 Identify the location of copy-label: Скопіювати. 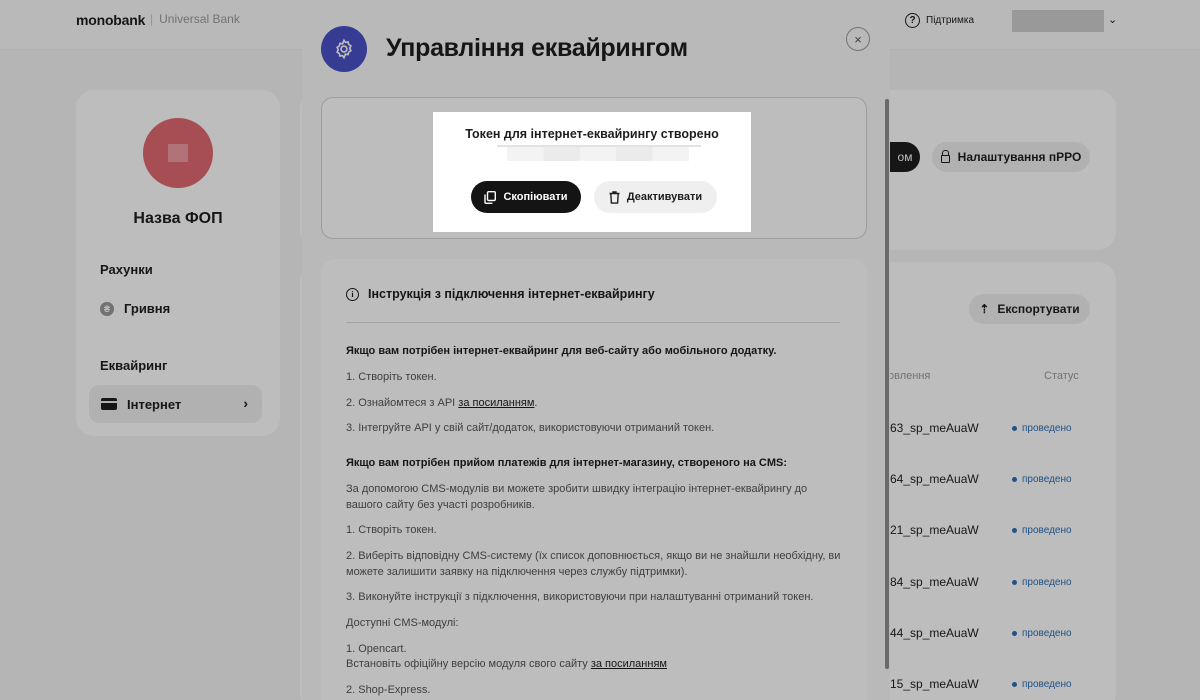
(535, 197).